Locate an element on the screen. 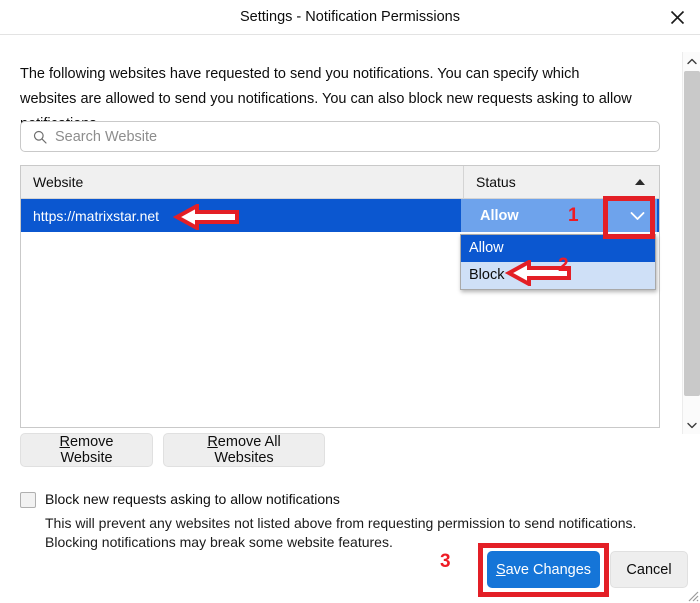 The image size is (700, 603). vertical-scrollbar is located at coordinates (691, 243).